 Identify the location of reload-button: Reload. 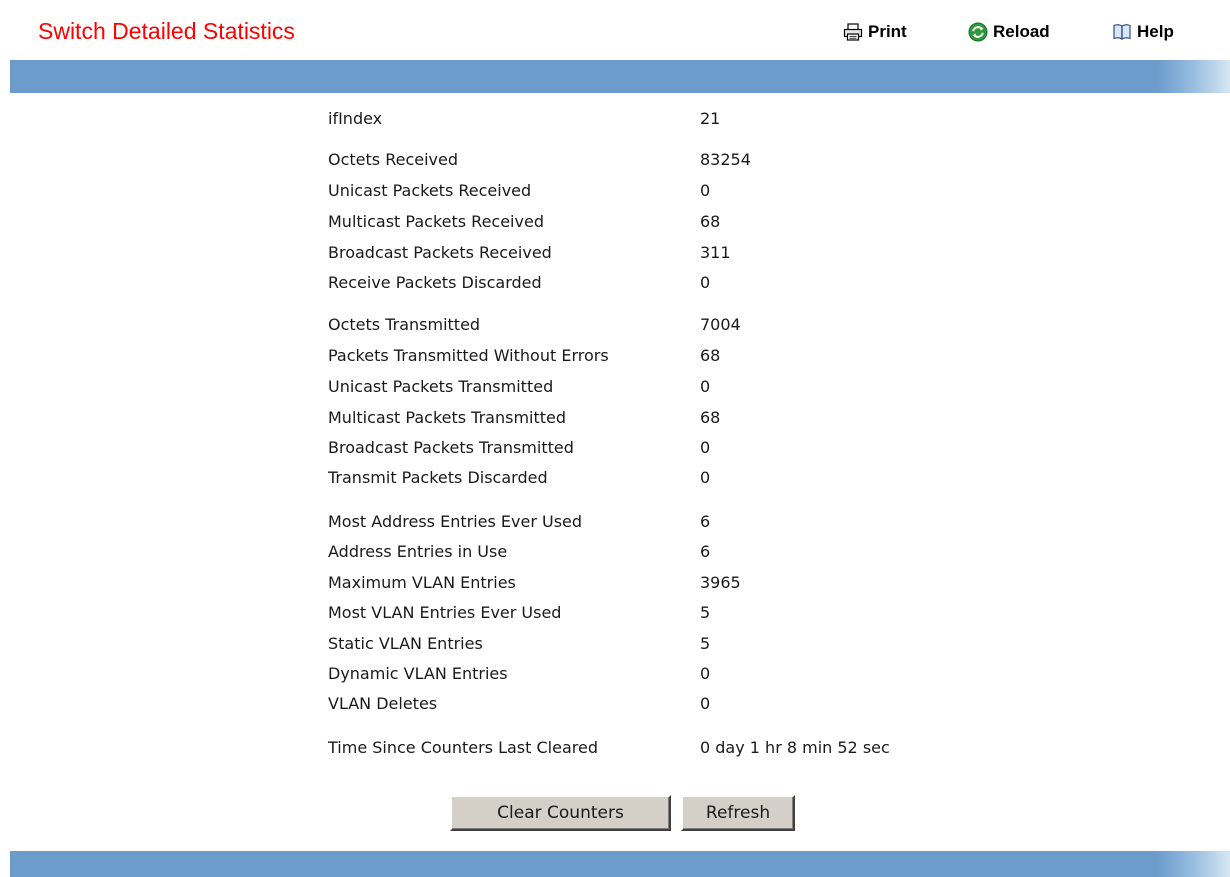
(1009, 32).